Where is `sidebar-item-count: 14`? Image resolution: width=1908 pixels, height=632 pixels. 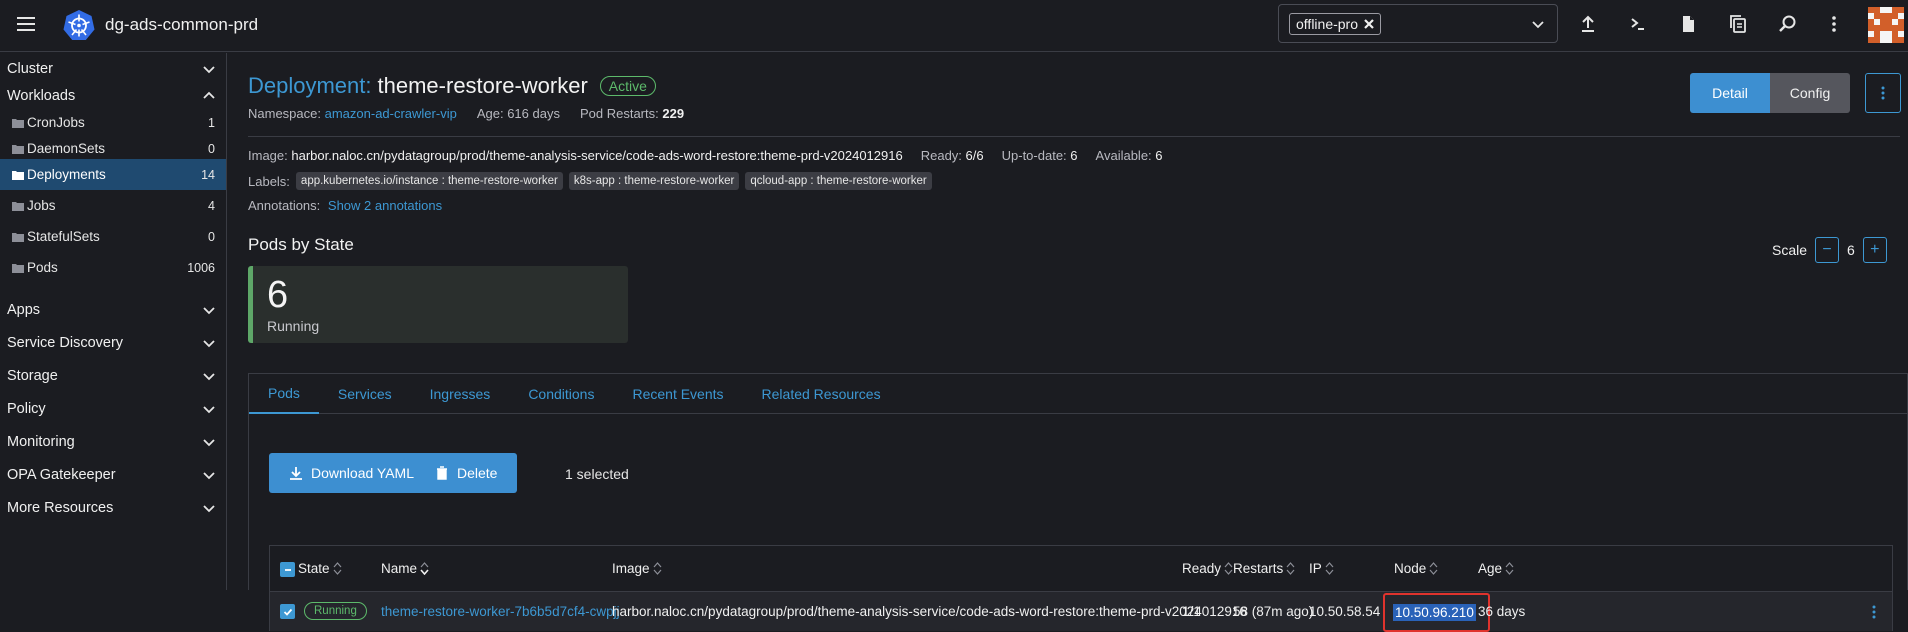
sidebar-item-count: 14 is located at coordinates (208, 174).